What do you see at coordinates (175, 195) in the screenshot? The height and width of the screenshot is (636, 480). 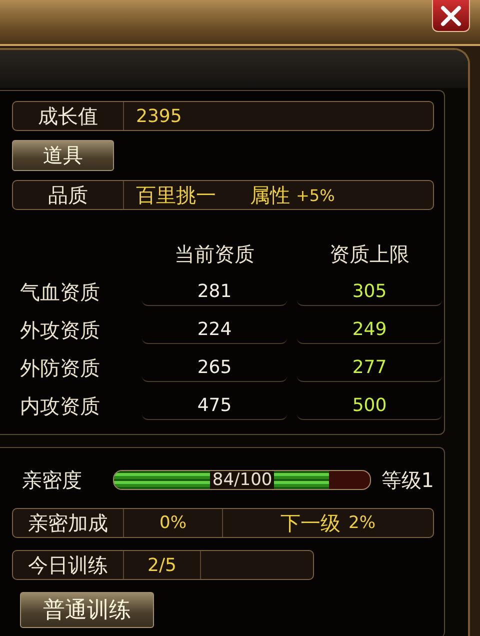 I see `quality-value: 百里挑一` at bounding box center [175, 195].